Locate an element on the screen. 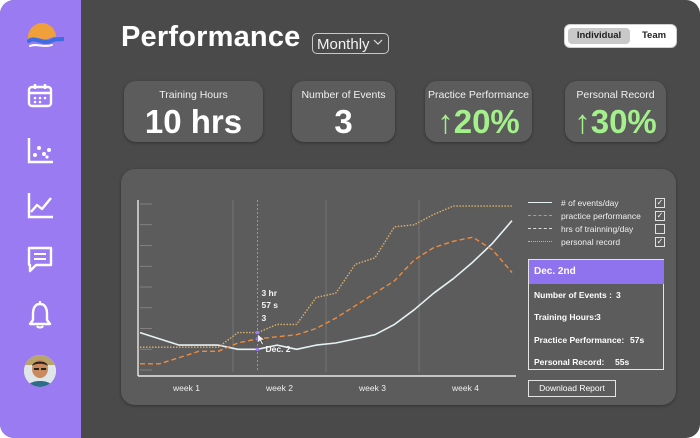 The height and width of the screenshot is (438, 700). tooltip-events: 3 is located at coordinates (263, 318).